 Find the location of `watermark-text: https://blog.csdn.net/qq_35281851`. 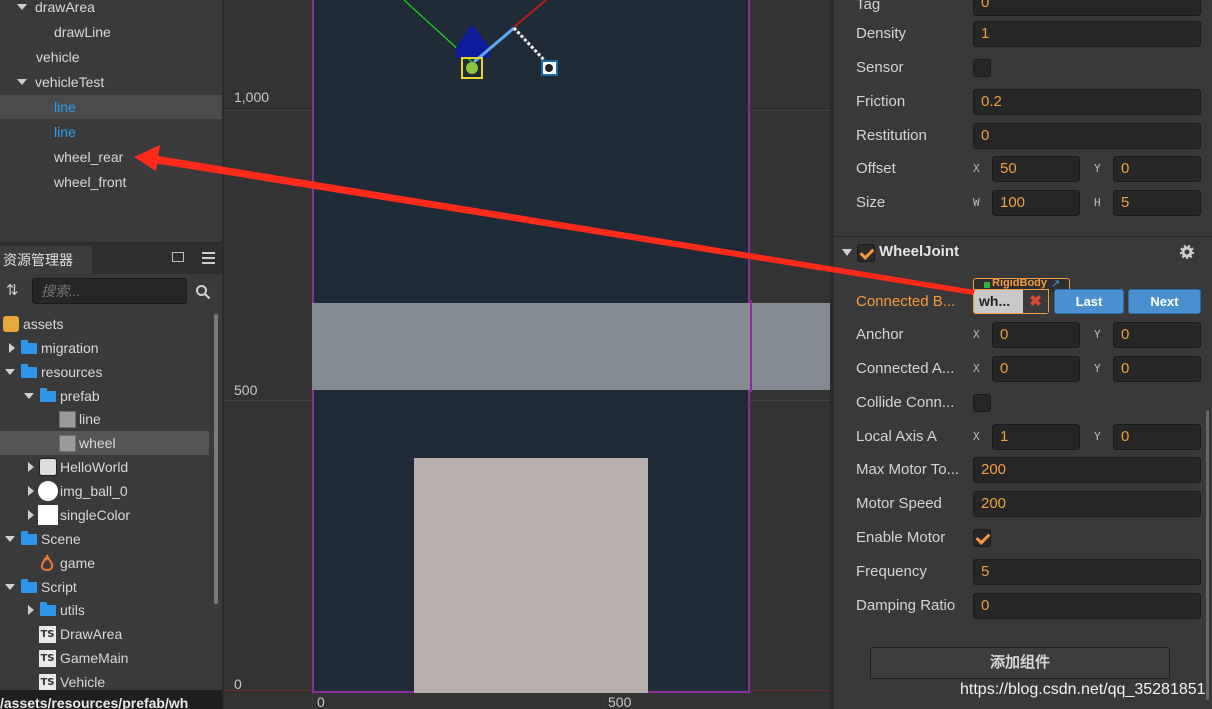

watermark-text: https://blog.csdn.net/qq_35281851 is located at coordinates (1083, 689).